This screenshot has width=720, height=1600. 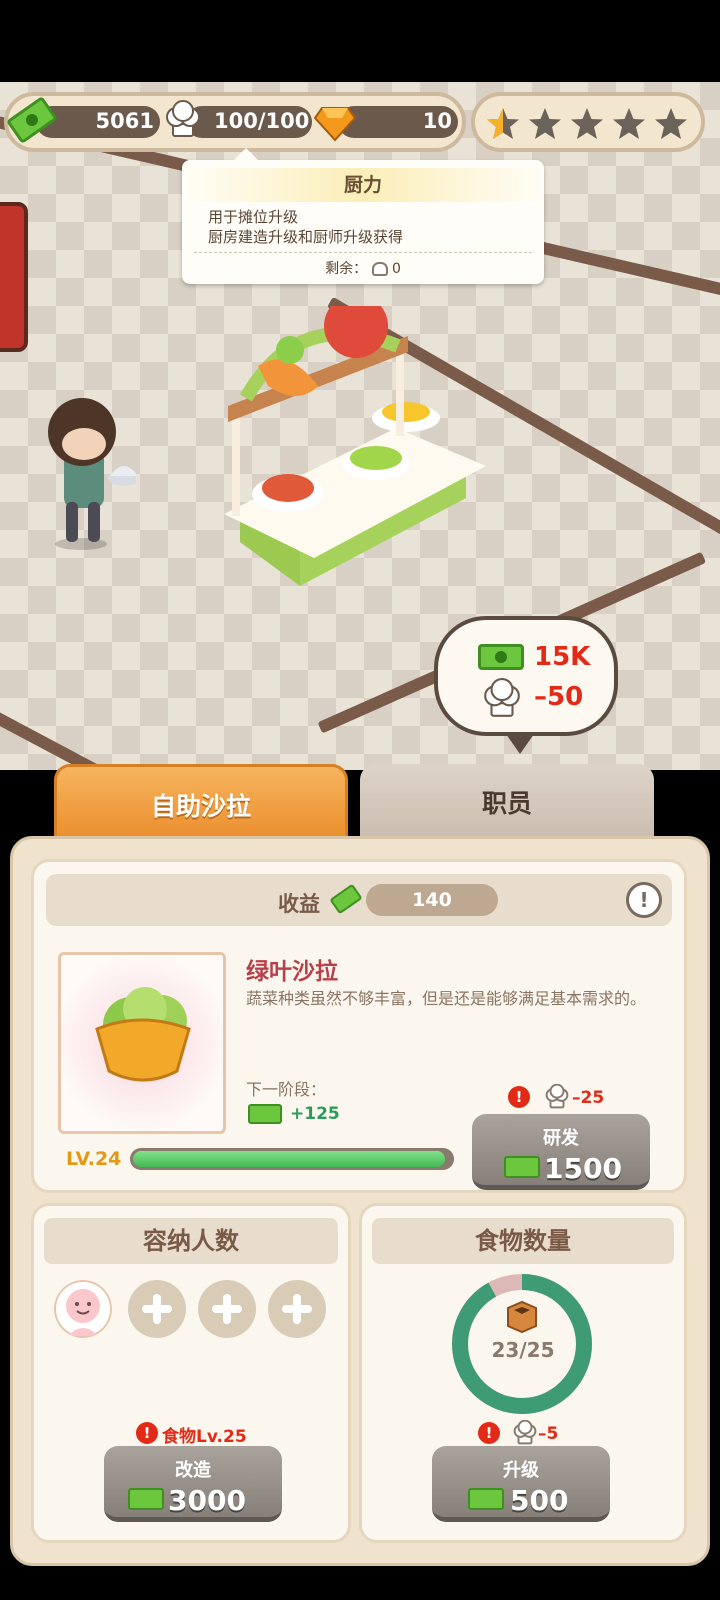 I want to click on tooltip-remaining: 剩余： 0, so click(x=363, y=268).